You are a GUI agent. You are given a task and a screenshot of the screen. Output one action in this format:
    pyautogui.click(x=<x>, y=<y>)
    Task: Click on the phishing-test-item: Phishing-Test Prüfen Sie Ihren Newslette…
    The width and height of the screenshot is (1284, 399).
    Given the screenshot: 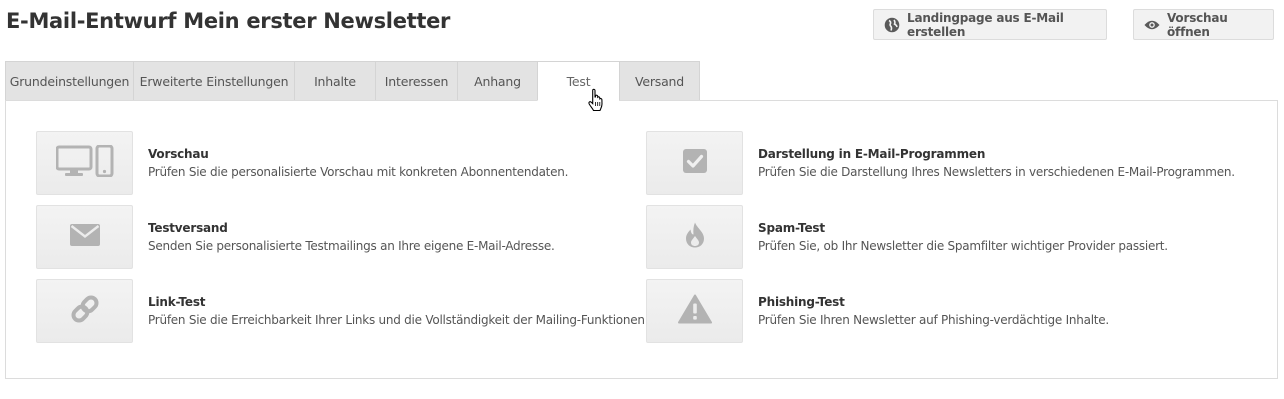 What is the action you would take?
    pyautogui.click(x=877, y=311)
    